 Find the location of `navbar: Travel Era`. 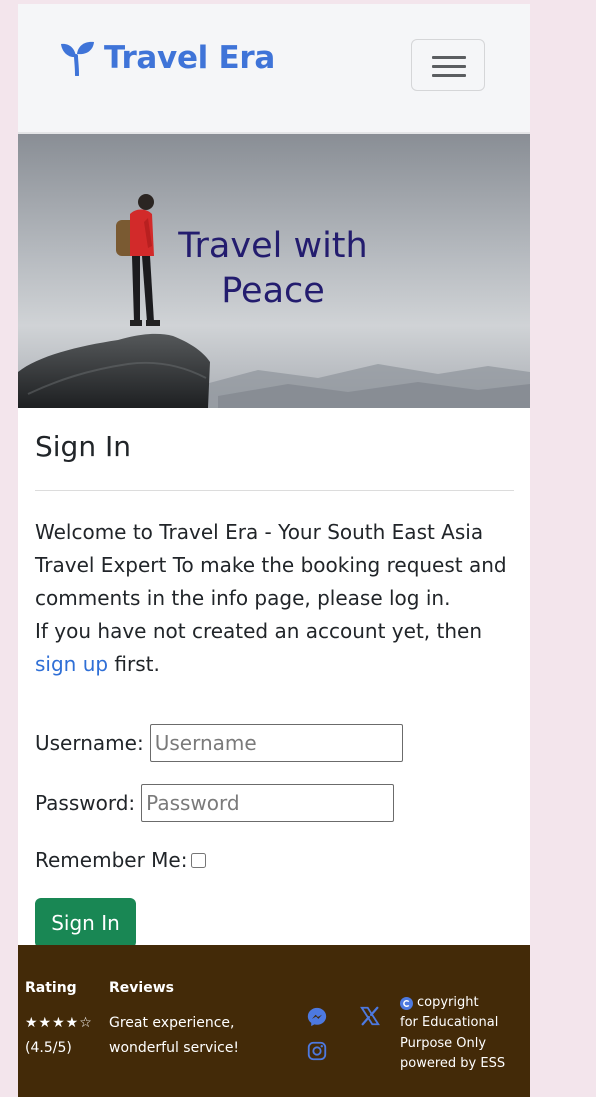

navbar: Travel Era is located at coordinates (274, 69).